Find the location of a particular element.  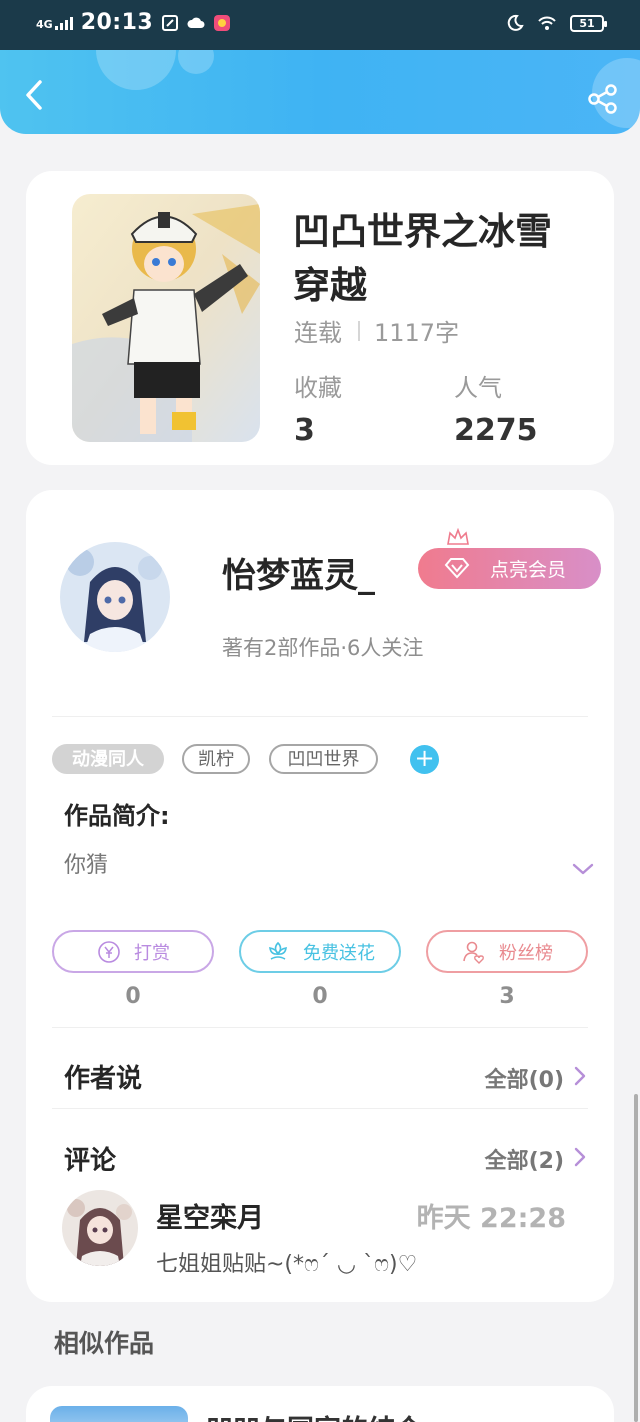

favorites-label: 收藏 is located at coordinates (318, 388).